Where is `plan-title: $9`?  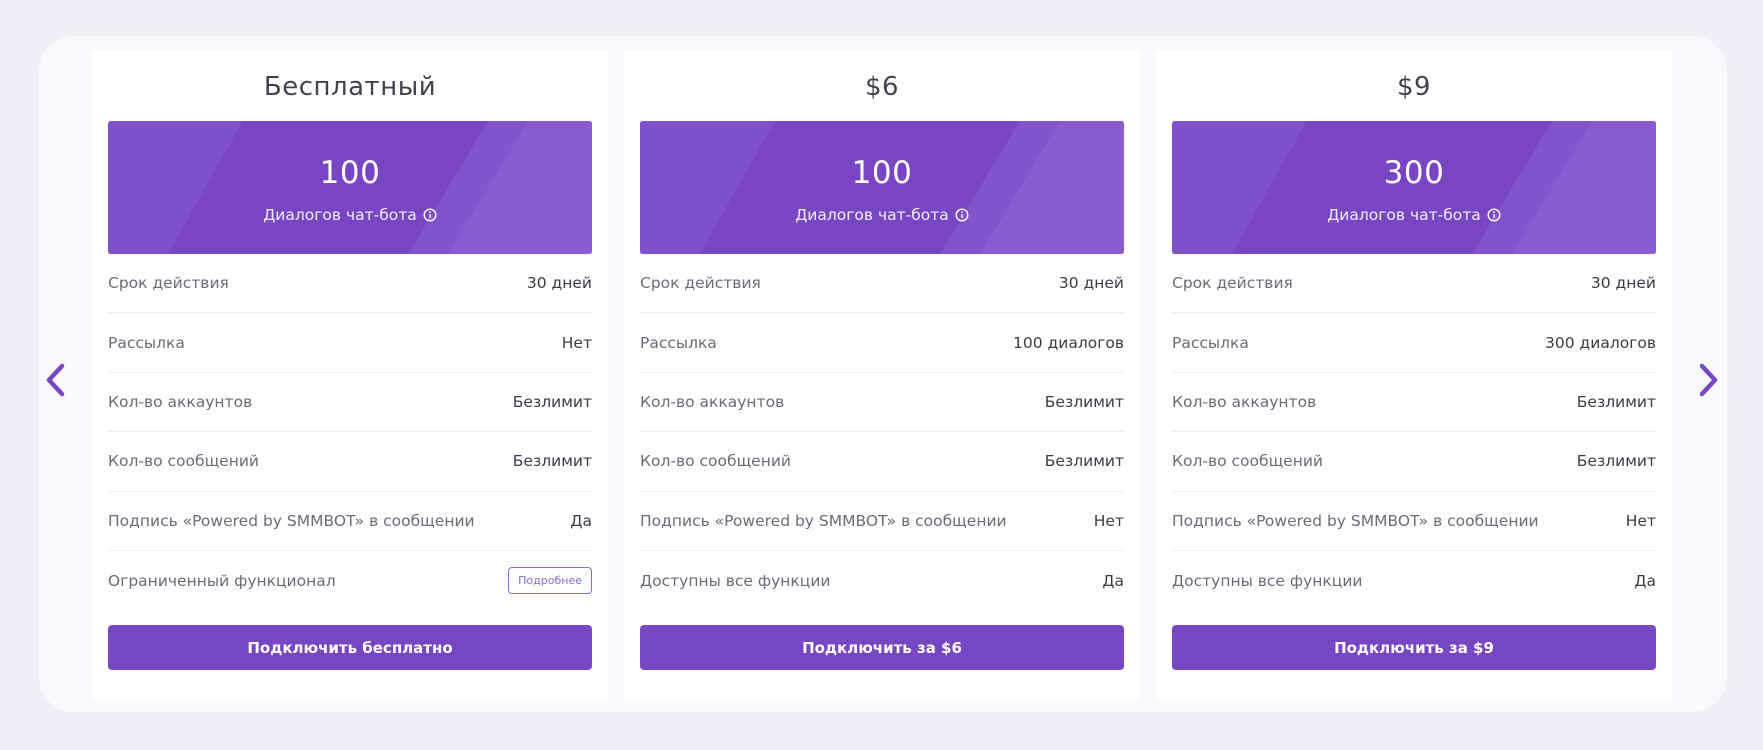 plan-title: $9 is located at coordinates (1414, 87).